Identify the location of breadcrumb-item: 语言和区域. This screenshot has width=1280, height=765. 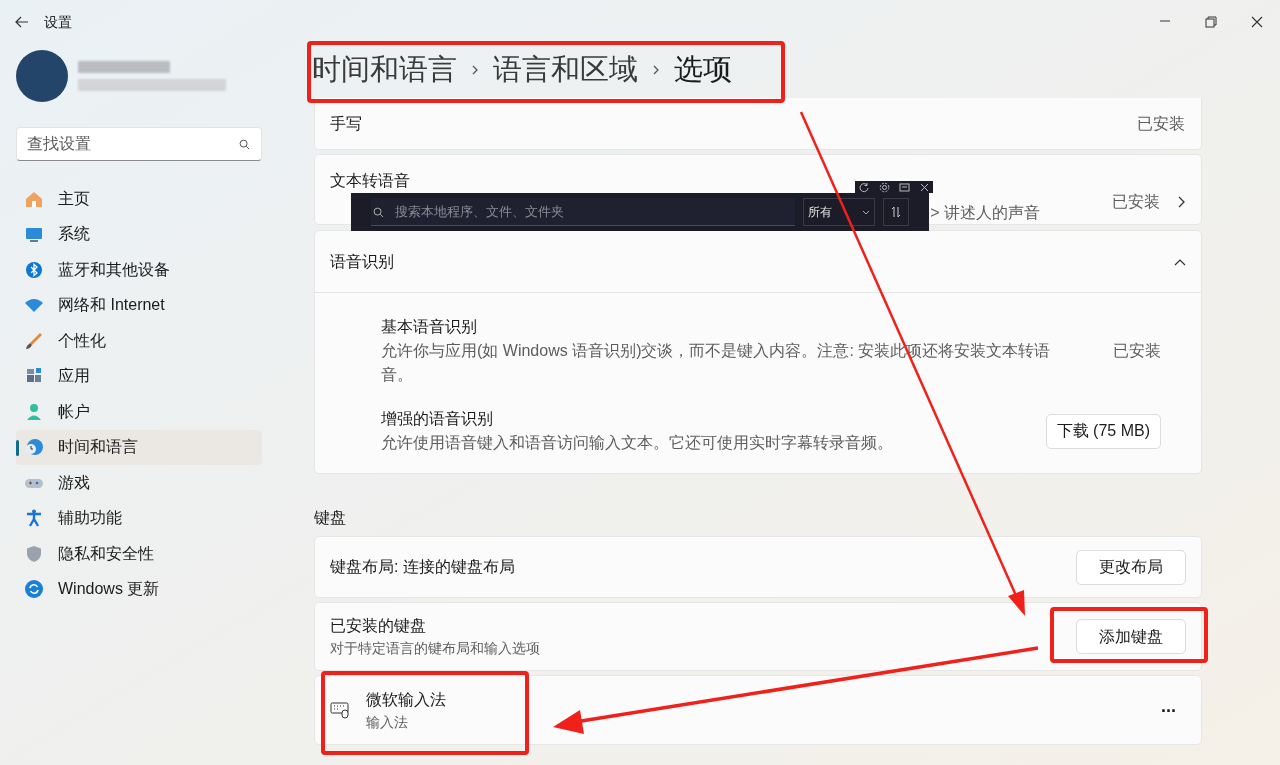
(565, 70).